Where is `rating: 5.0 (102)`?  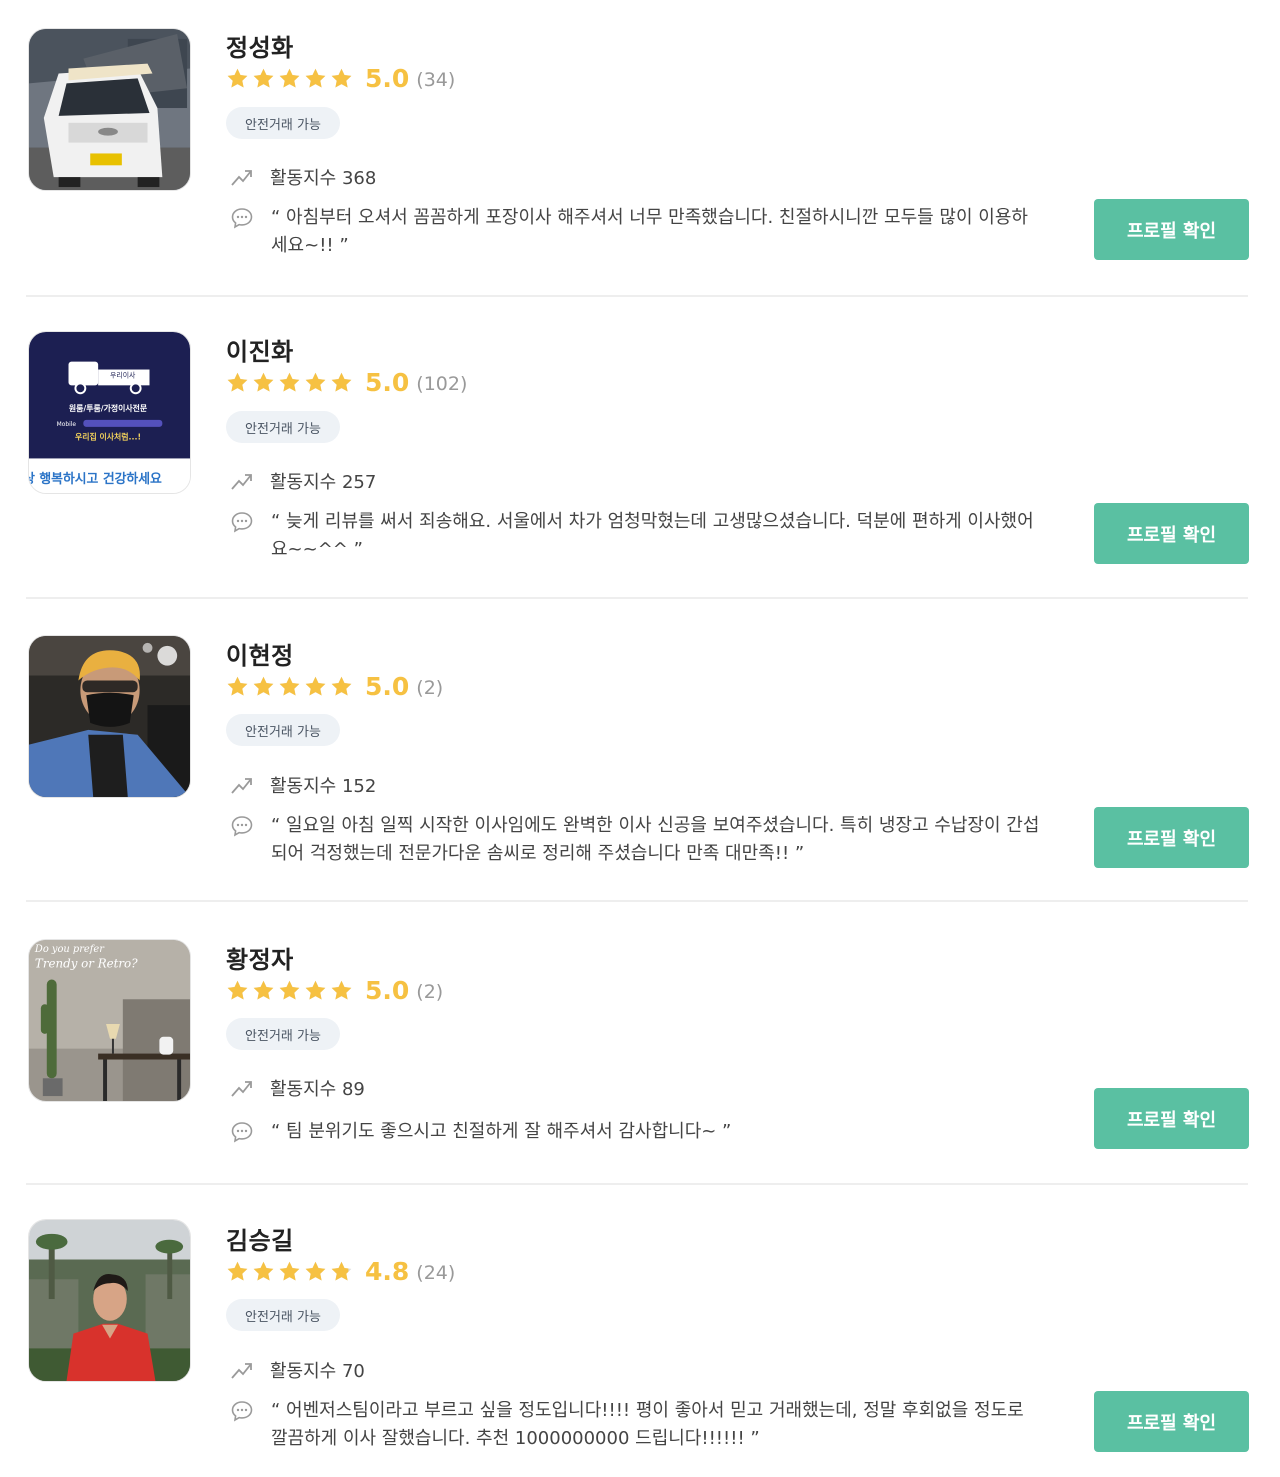 rating: 5.0 (102) is located at coordinates (346, 382).